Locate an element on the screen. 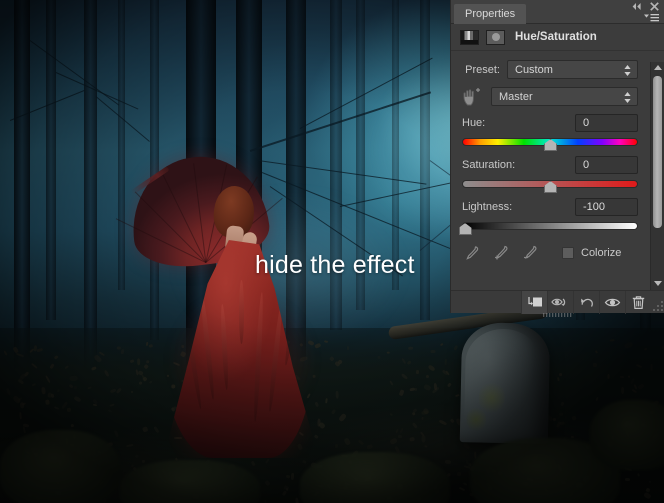 The image size is (664, 503). lightness-label: Lightness: is located at coordinates (487, 207).